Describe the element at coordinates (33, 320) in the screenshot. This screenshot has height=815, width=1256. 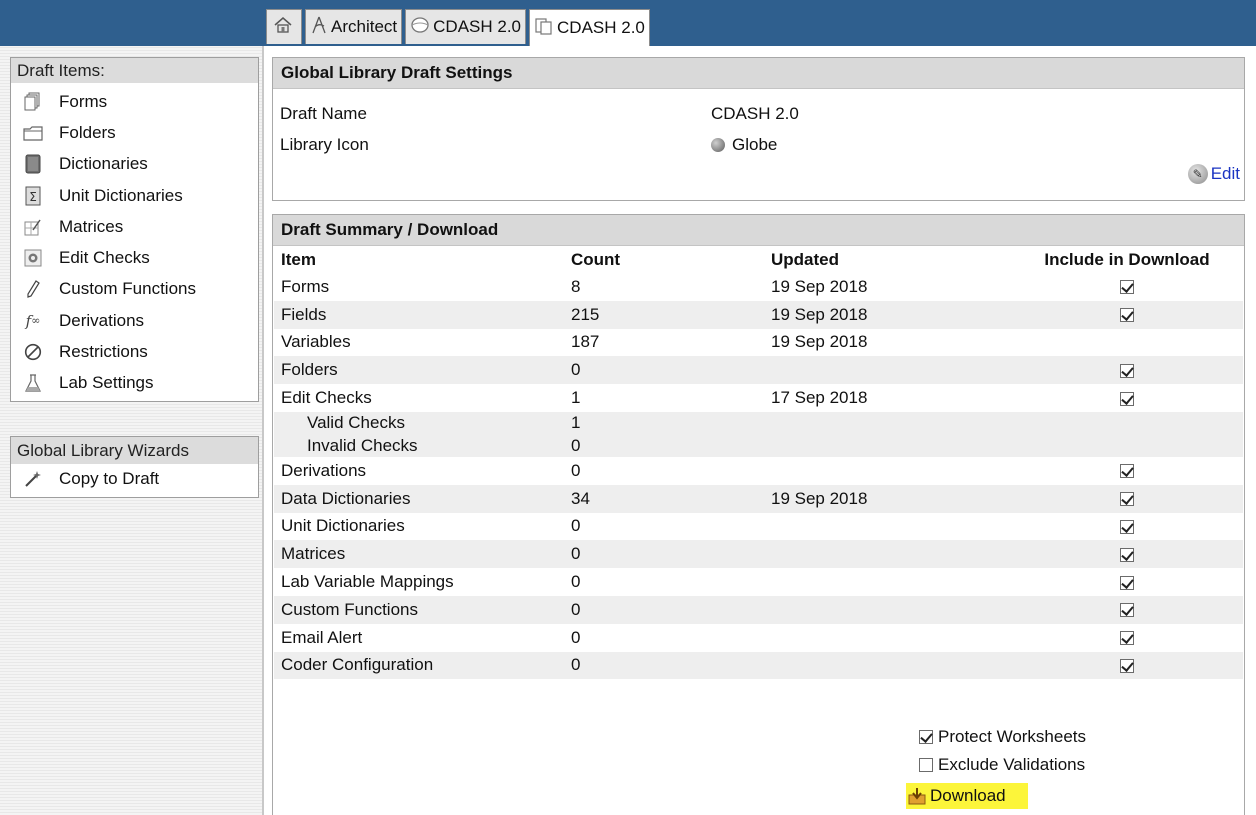
I see `function-icon: f ∞` at that location.